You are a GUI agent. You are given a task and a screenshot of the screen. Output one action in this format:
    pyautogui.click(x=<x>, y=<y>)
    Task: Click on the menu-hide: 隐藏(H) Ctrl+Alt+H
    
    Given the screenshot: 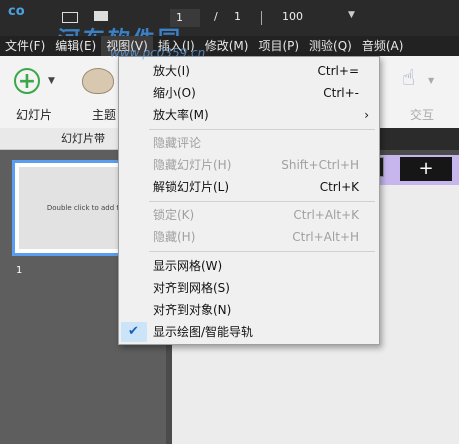 What is the action you would take?
    pyautogui.click(x=249, y=237)
    